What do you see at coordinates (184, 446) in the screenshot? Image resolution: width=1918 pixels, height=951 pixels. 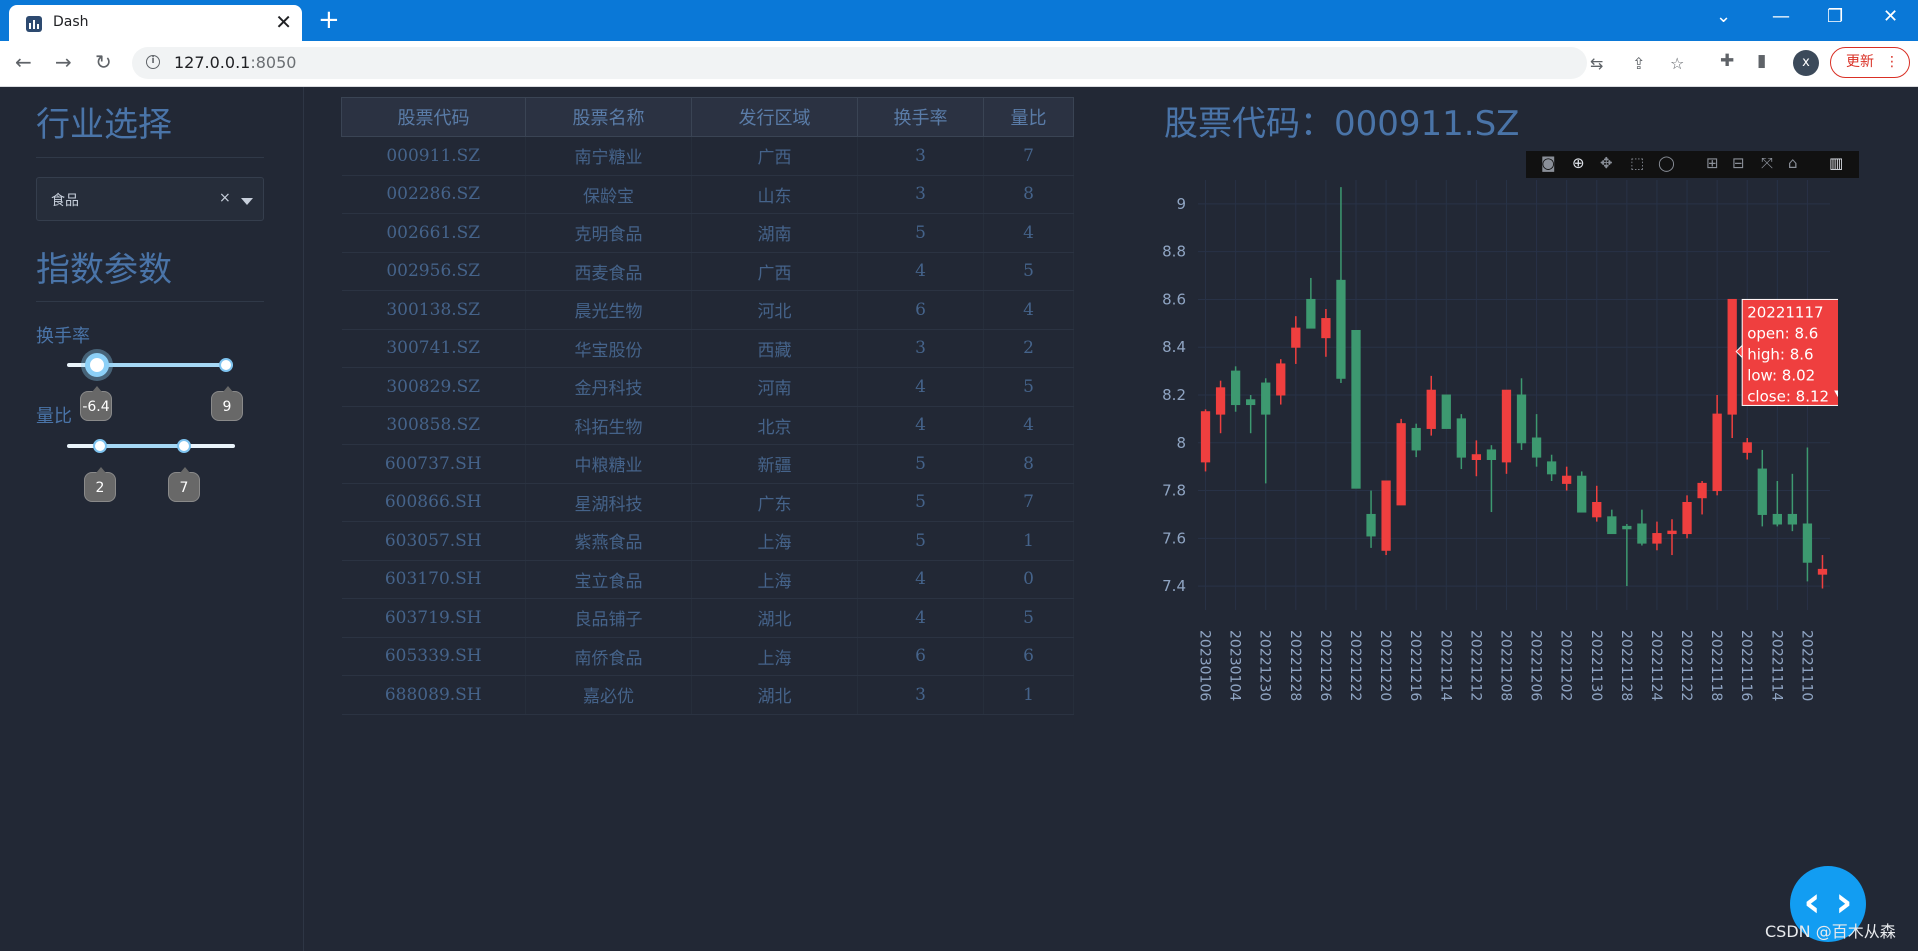 I see `volume-ratio-high-handle` at bounding box center [184, 446].